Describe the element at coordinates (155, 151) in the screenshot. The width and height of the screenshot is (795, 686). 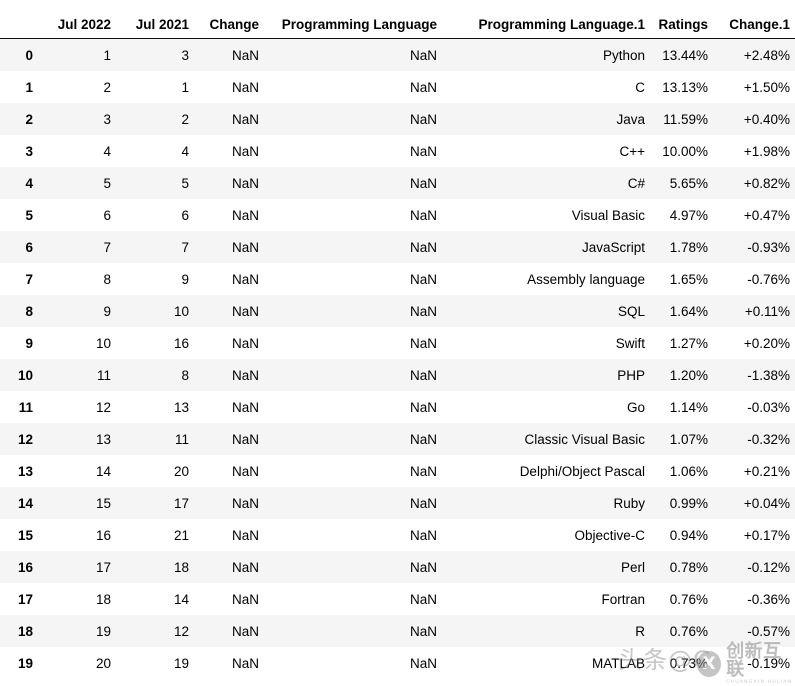
I see `table-cell: 4` at that location.